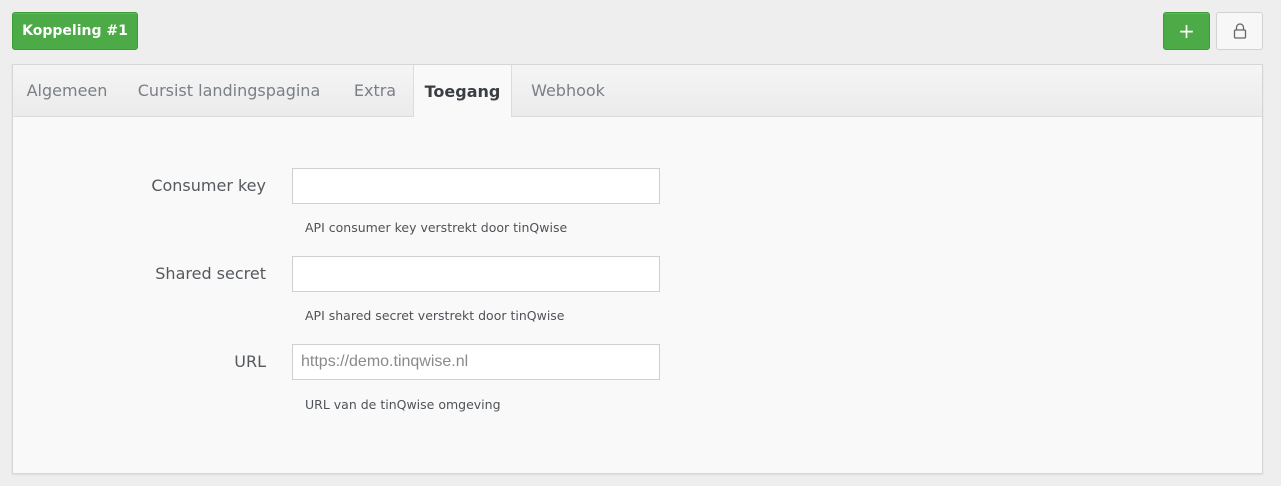 The height and width of the screenshot is (486, 1281). What do you see at coordinates (375, 90) in the screenshot?
I see `tab-extra: Extra` at bounding box center [375, 90].